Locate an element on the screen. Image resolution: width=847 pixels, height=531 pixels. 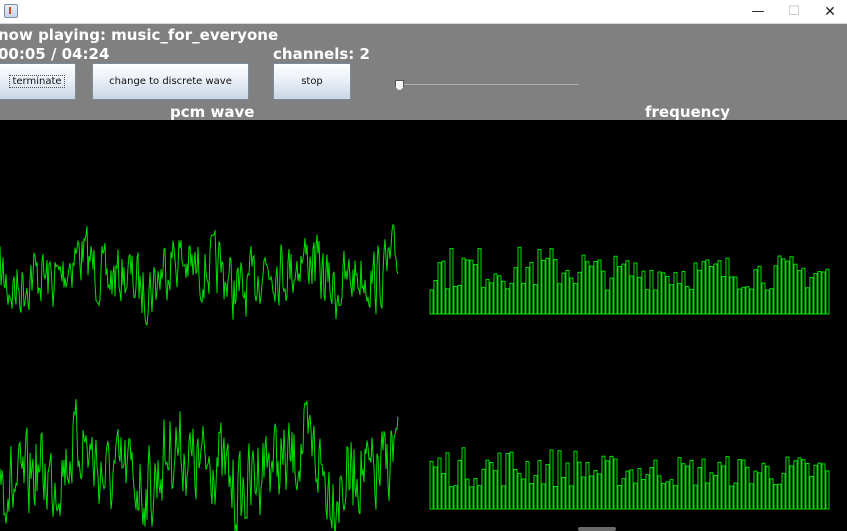
maximize-icon: ☐ is located at coordinates (794, 11).